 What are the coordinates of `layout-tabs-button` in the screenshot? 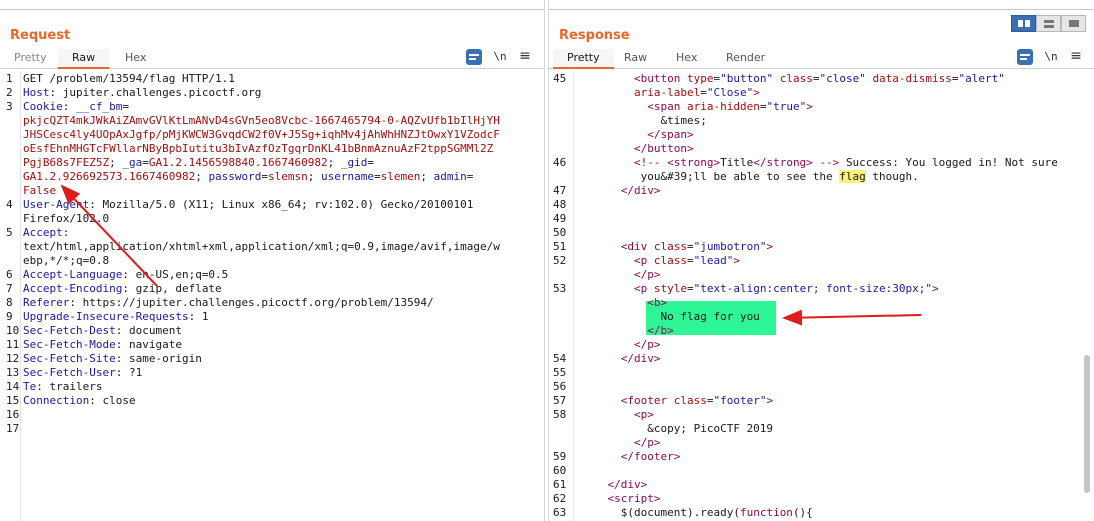 It's located at (1073, 23).